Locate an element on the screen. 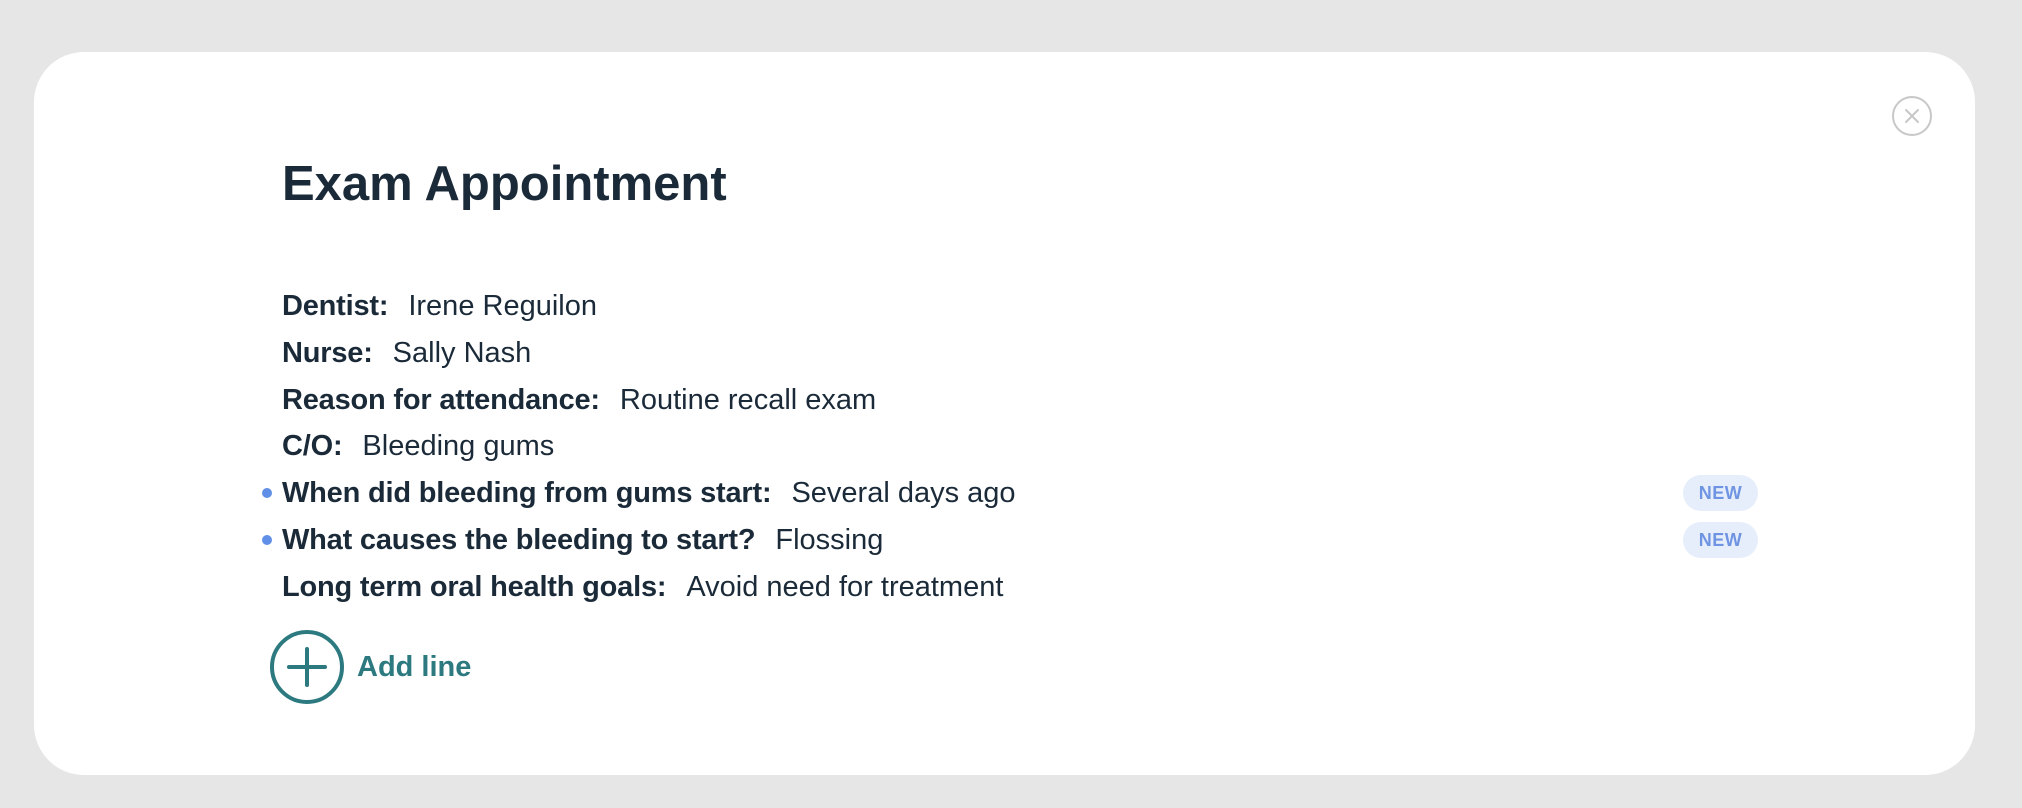 The width and height of the screenshot is (2022, 808). add-line-button: Add line is located at coordinates (370, 667).